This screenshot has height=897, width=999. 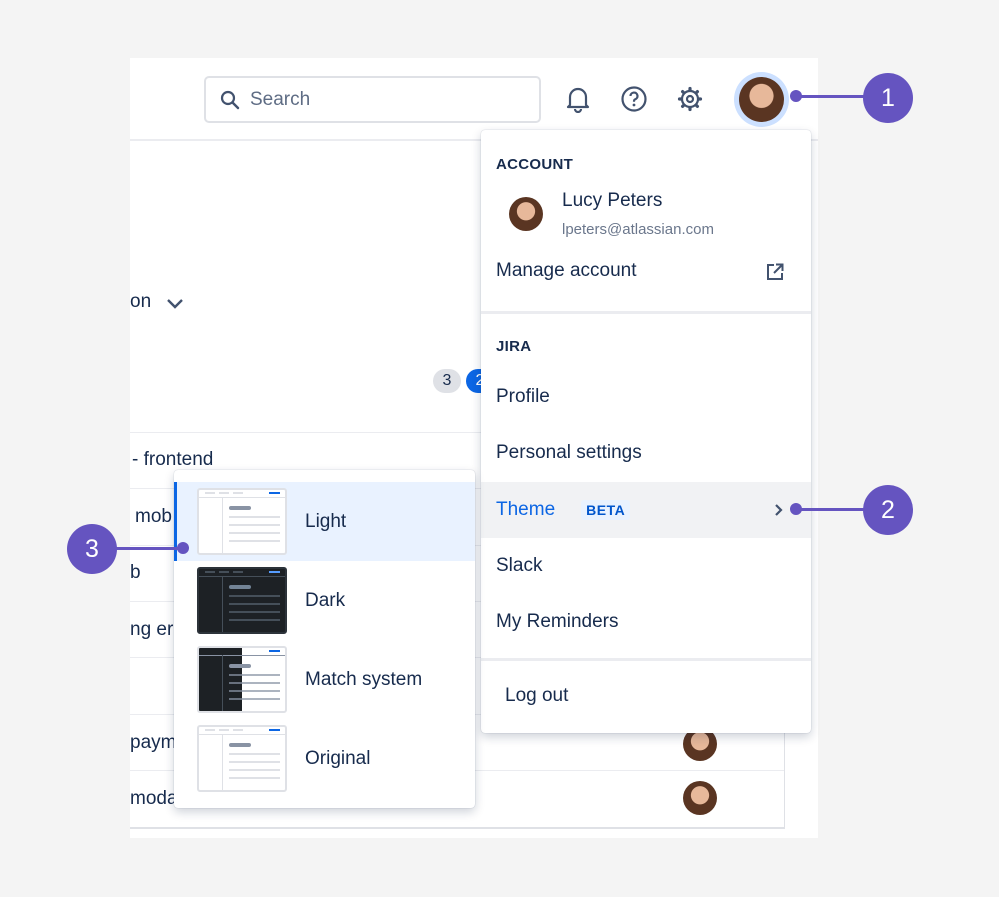 I want to click on menu-item-label: My Reminders, so click(x=557, y=621).